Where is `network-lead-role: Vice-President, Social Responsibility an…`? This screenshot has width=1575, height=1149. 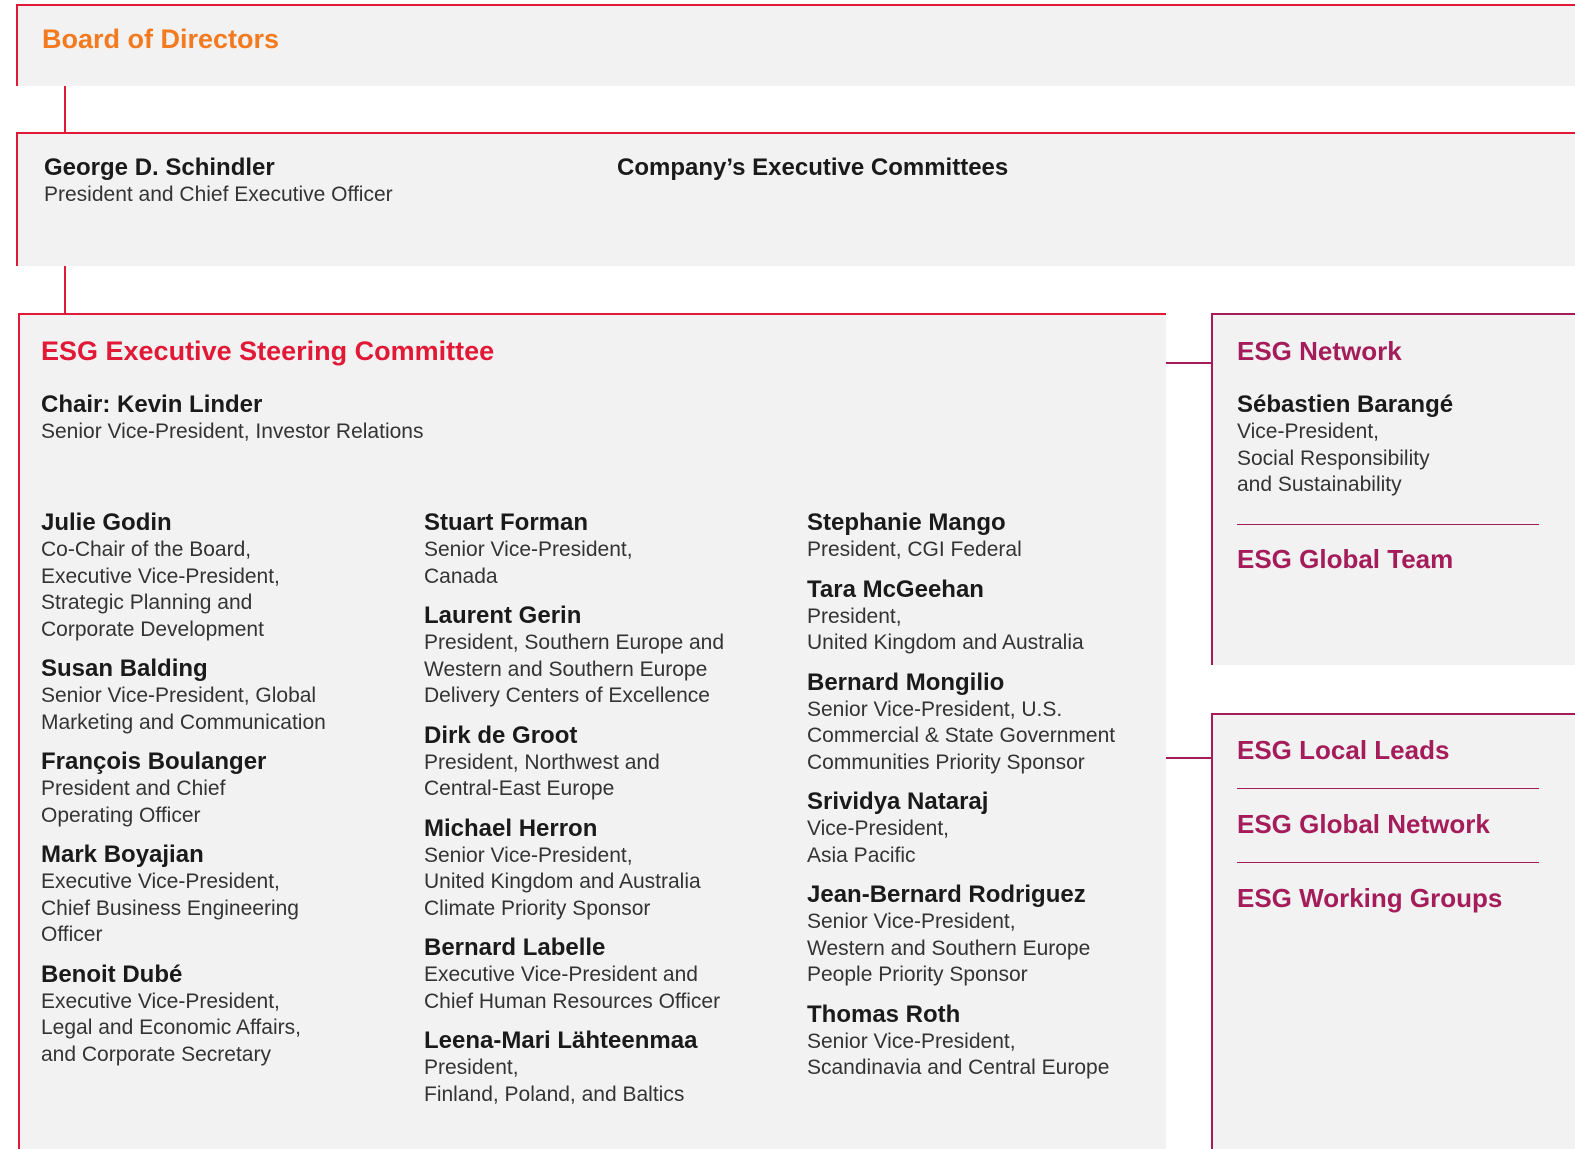 network-lead-role: Vice-President, Social Responsibility an… is located at coordinates (1333, 458).